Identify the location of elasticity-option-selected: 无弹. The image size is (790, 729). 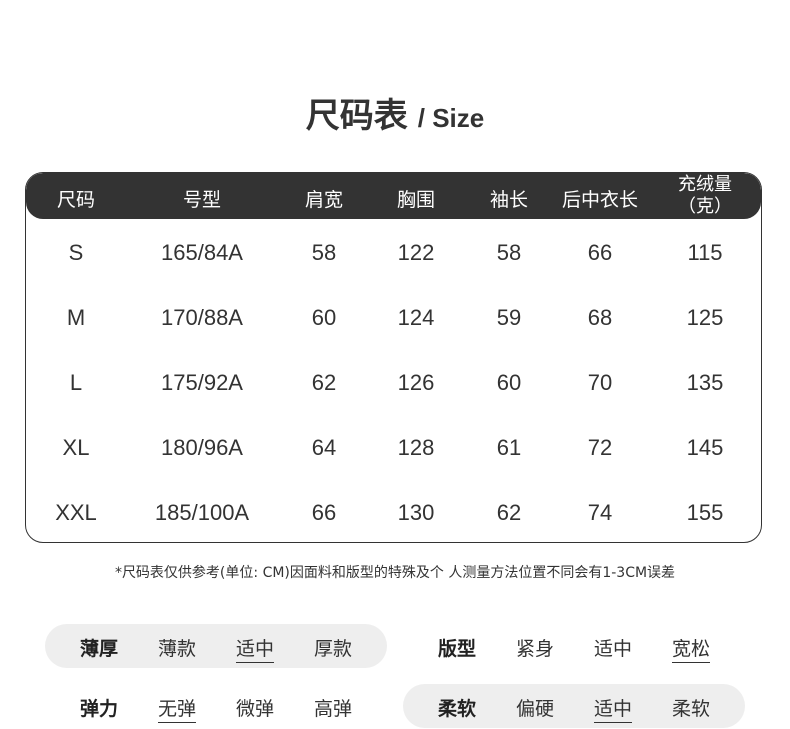
(177, 708).